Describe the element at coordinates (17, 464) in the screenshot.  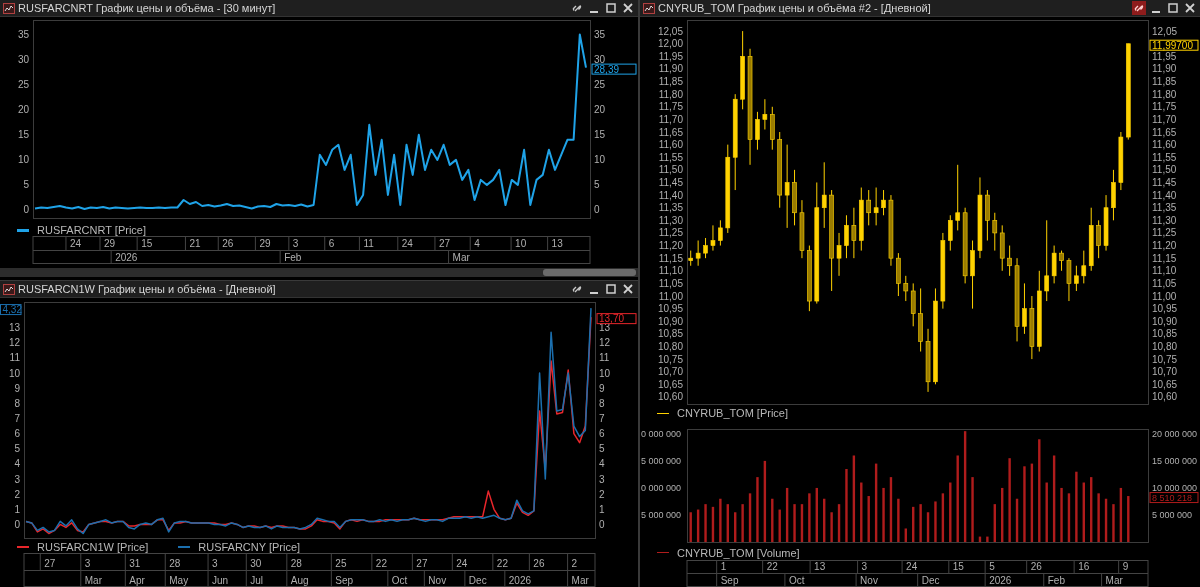
I see `axis-label: 4` at that location.